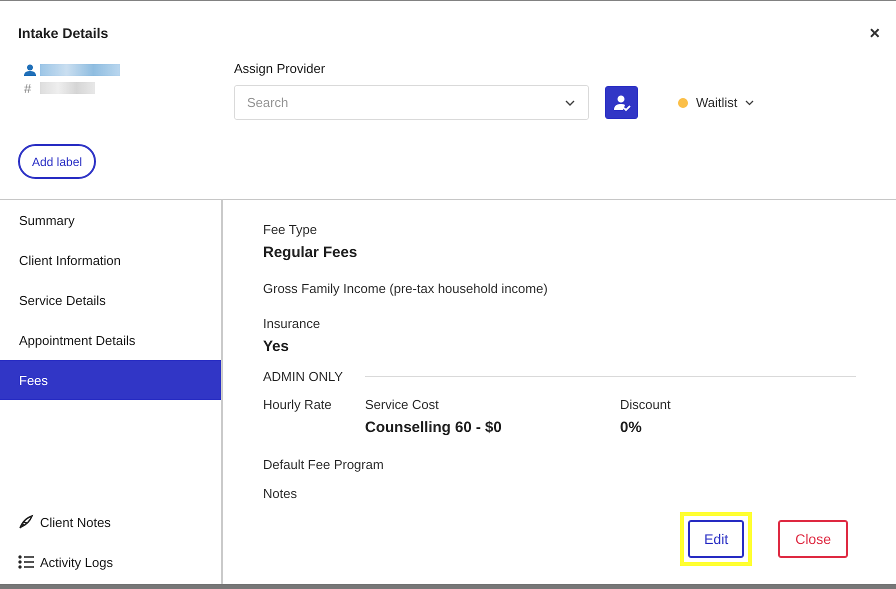 The width and height of the screenshot is (896, 589). What do you see at coordinates (716, 102) in the screenshot?
I see `status-dropdown: Waitlist` at bounding box center [716, 102].